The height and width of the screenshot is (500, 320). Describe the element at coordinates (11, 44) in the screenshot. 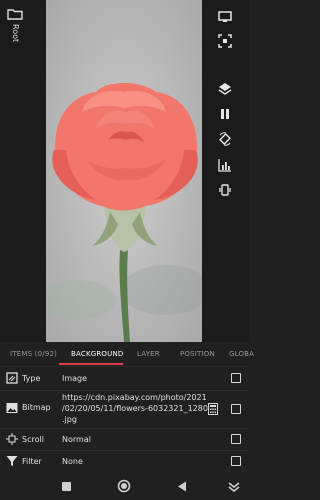

I see `root-label: Root` at that location.